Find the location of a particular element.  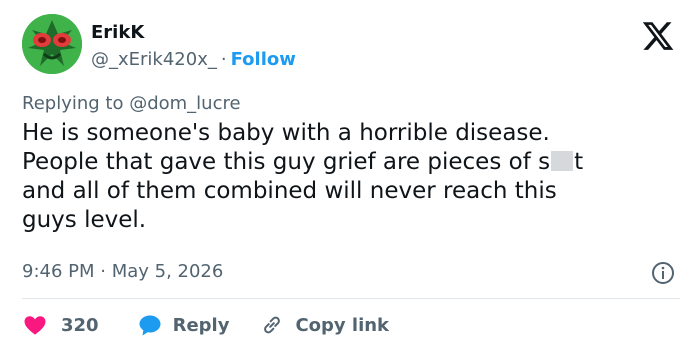

action-bar: 320 Reply Copy link is located at coordinates (205, 325).